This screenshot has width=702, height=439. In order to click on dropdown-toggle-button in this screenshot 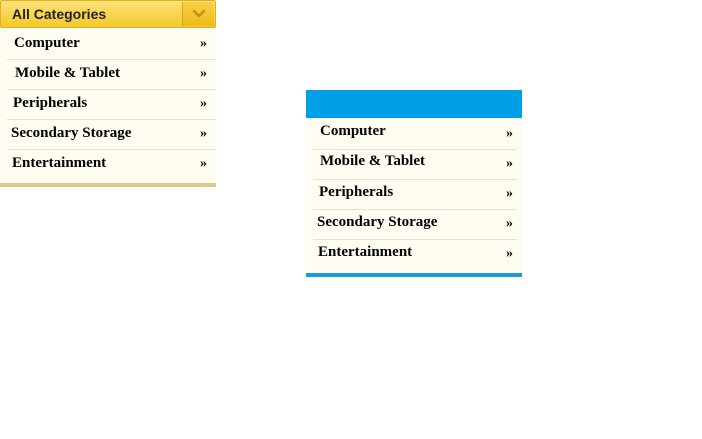, I will do `click(198, 14)`.